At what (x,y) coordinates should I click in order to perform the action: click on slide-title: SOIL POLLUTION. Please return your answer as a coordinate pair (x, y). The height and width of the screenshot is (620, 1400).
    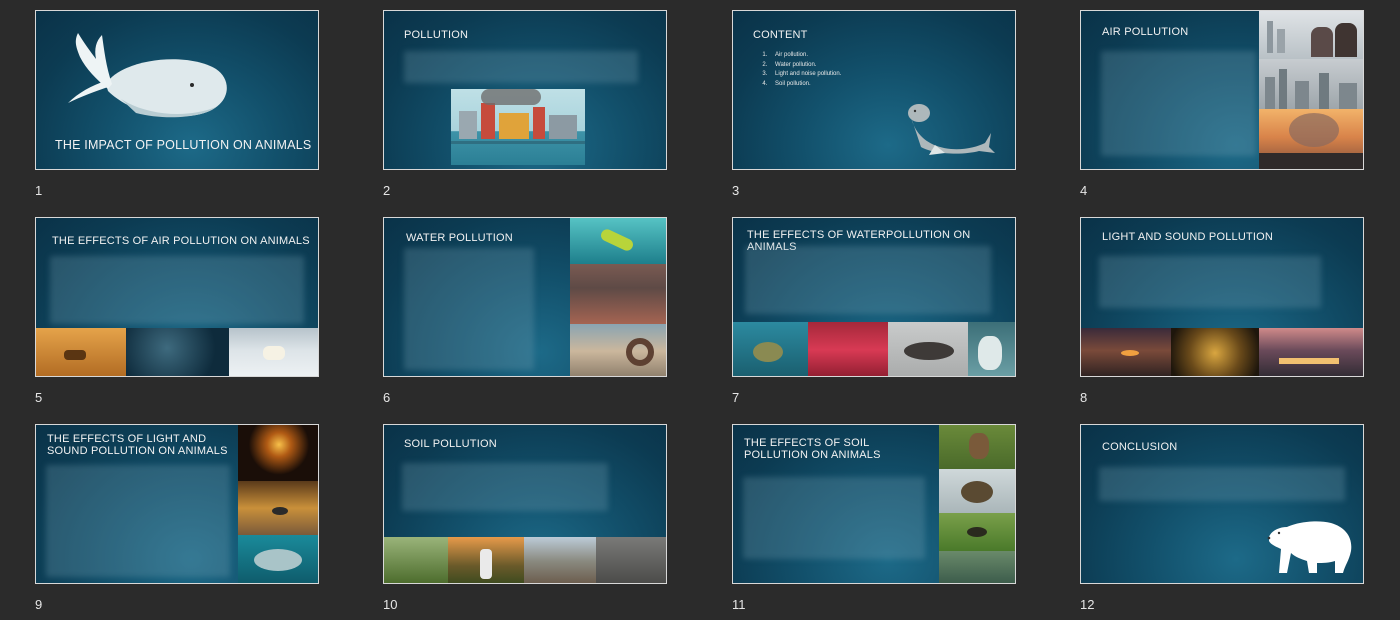
    Looking at the image, I should click on (450, 444).